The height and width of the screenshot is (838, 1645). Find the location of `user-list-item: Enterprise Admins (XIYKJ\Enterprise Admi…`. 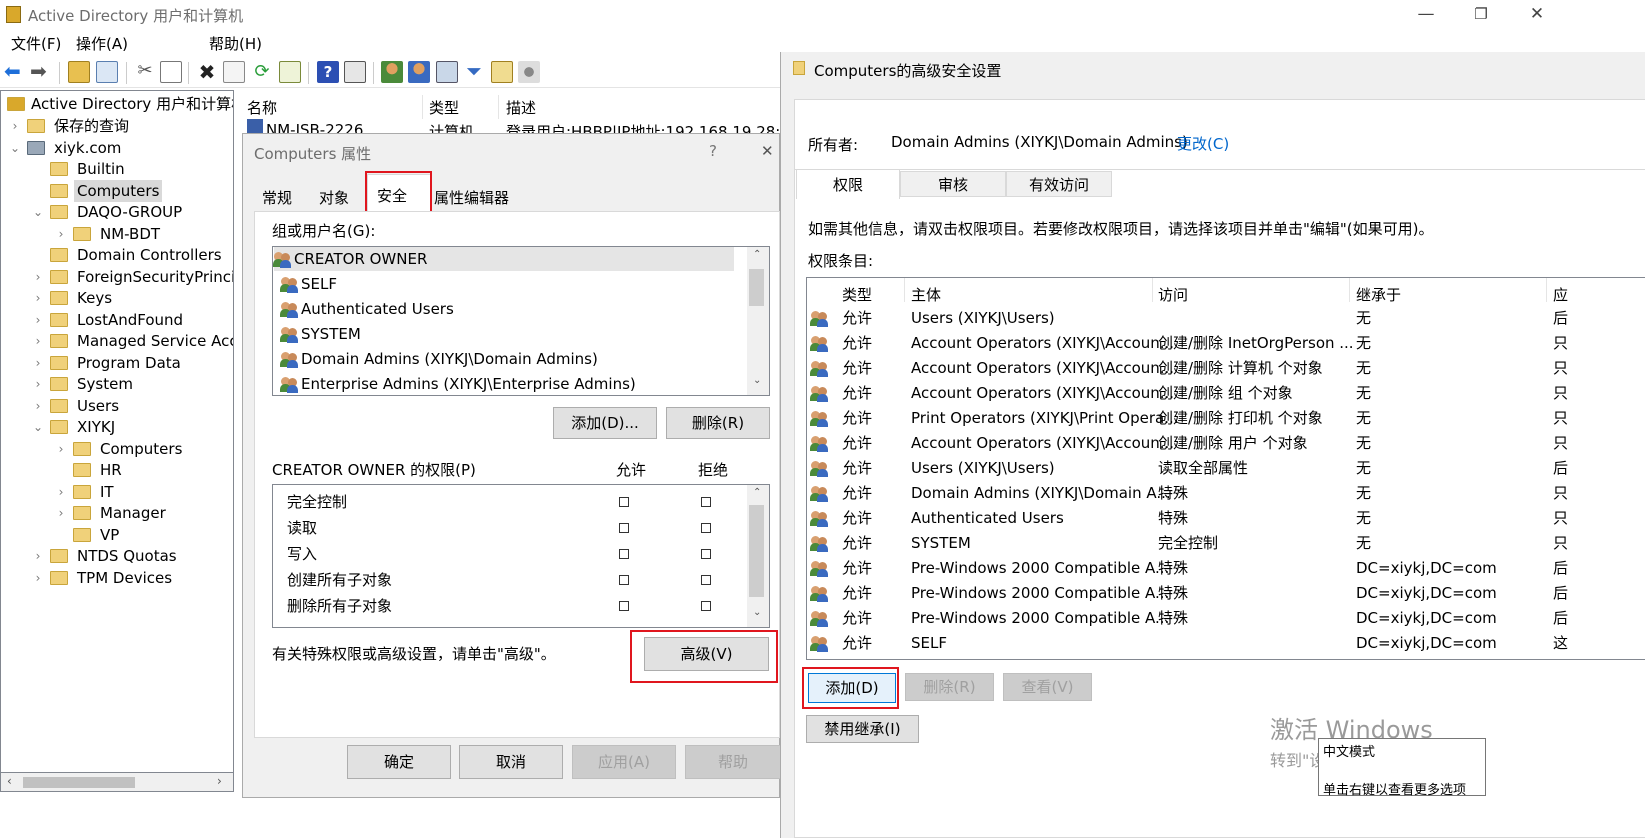

user-list-item: Enterprise Admins (XIYKJ\Enterprise Admi… is located at coordinates (510, 383).